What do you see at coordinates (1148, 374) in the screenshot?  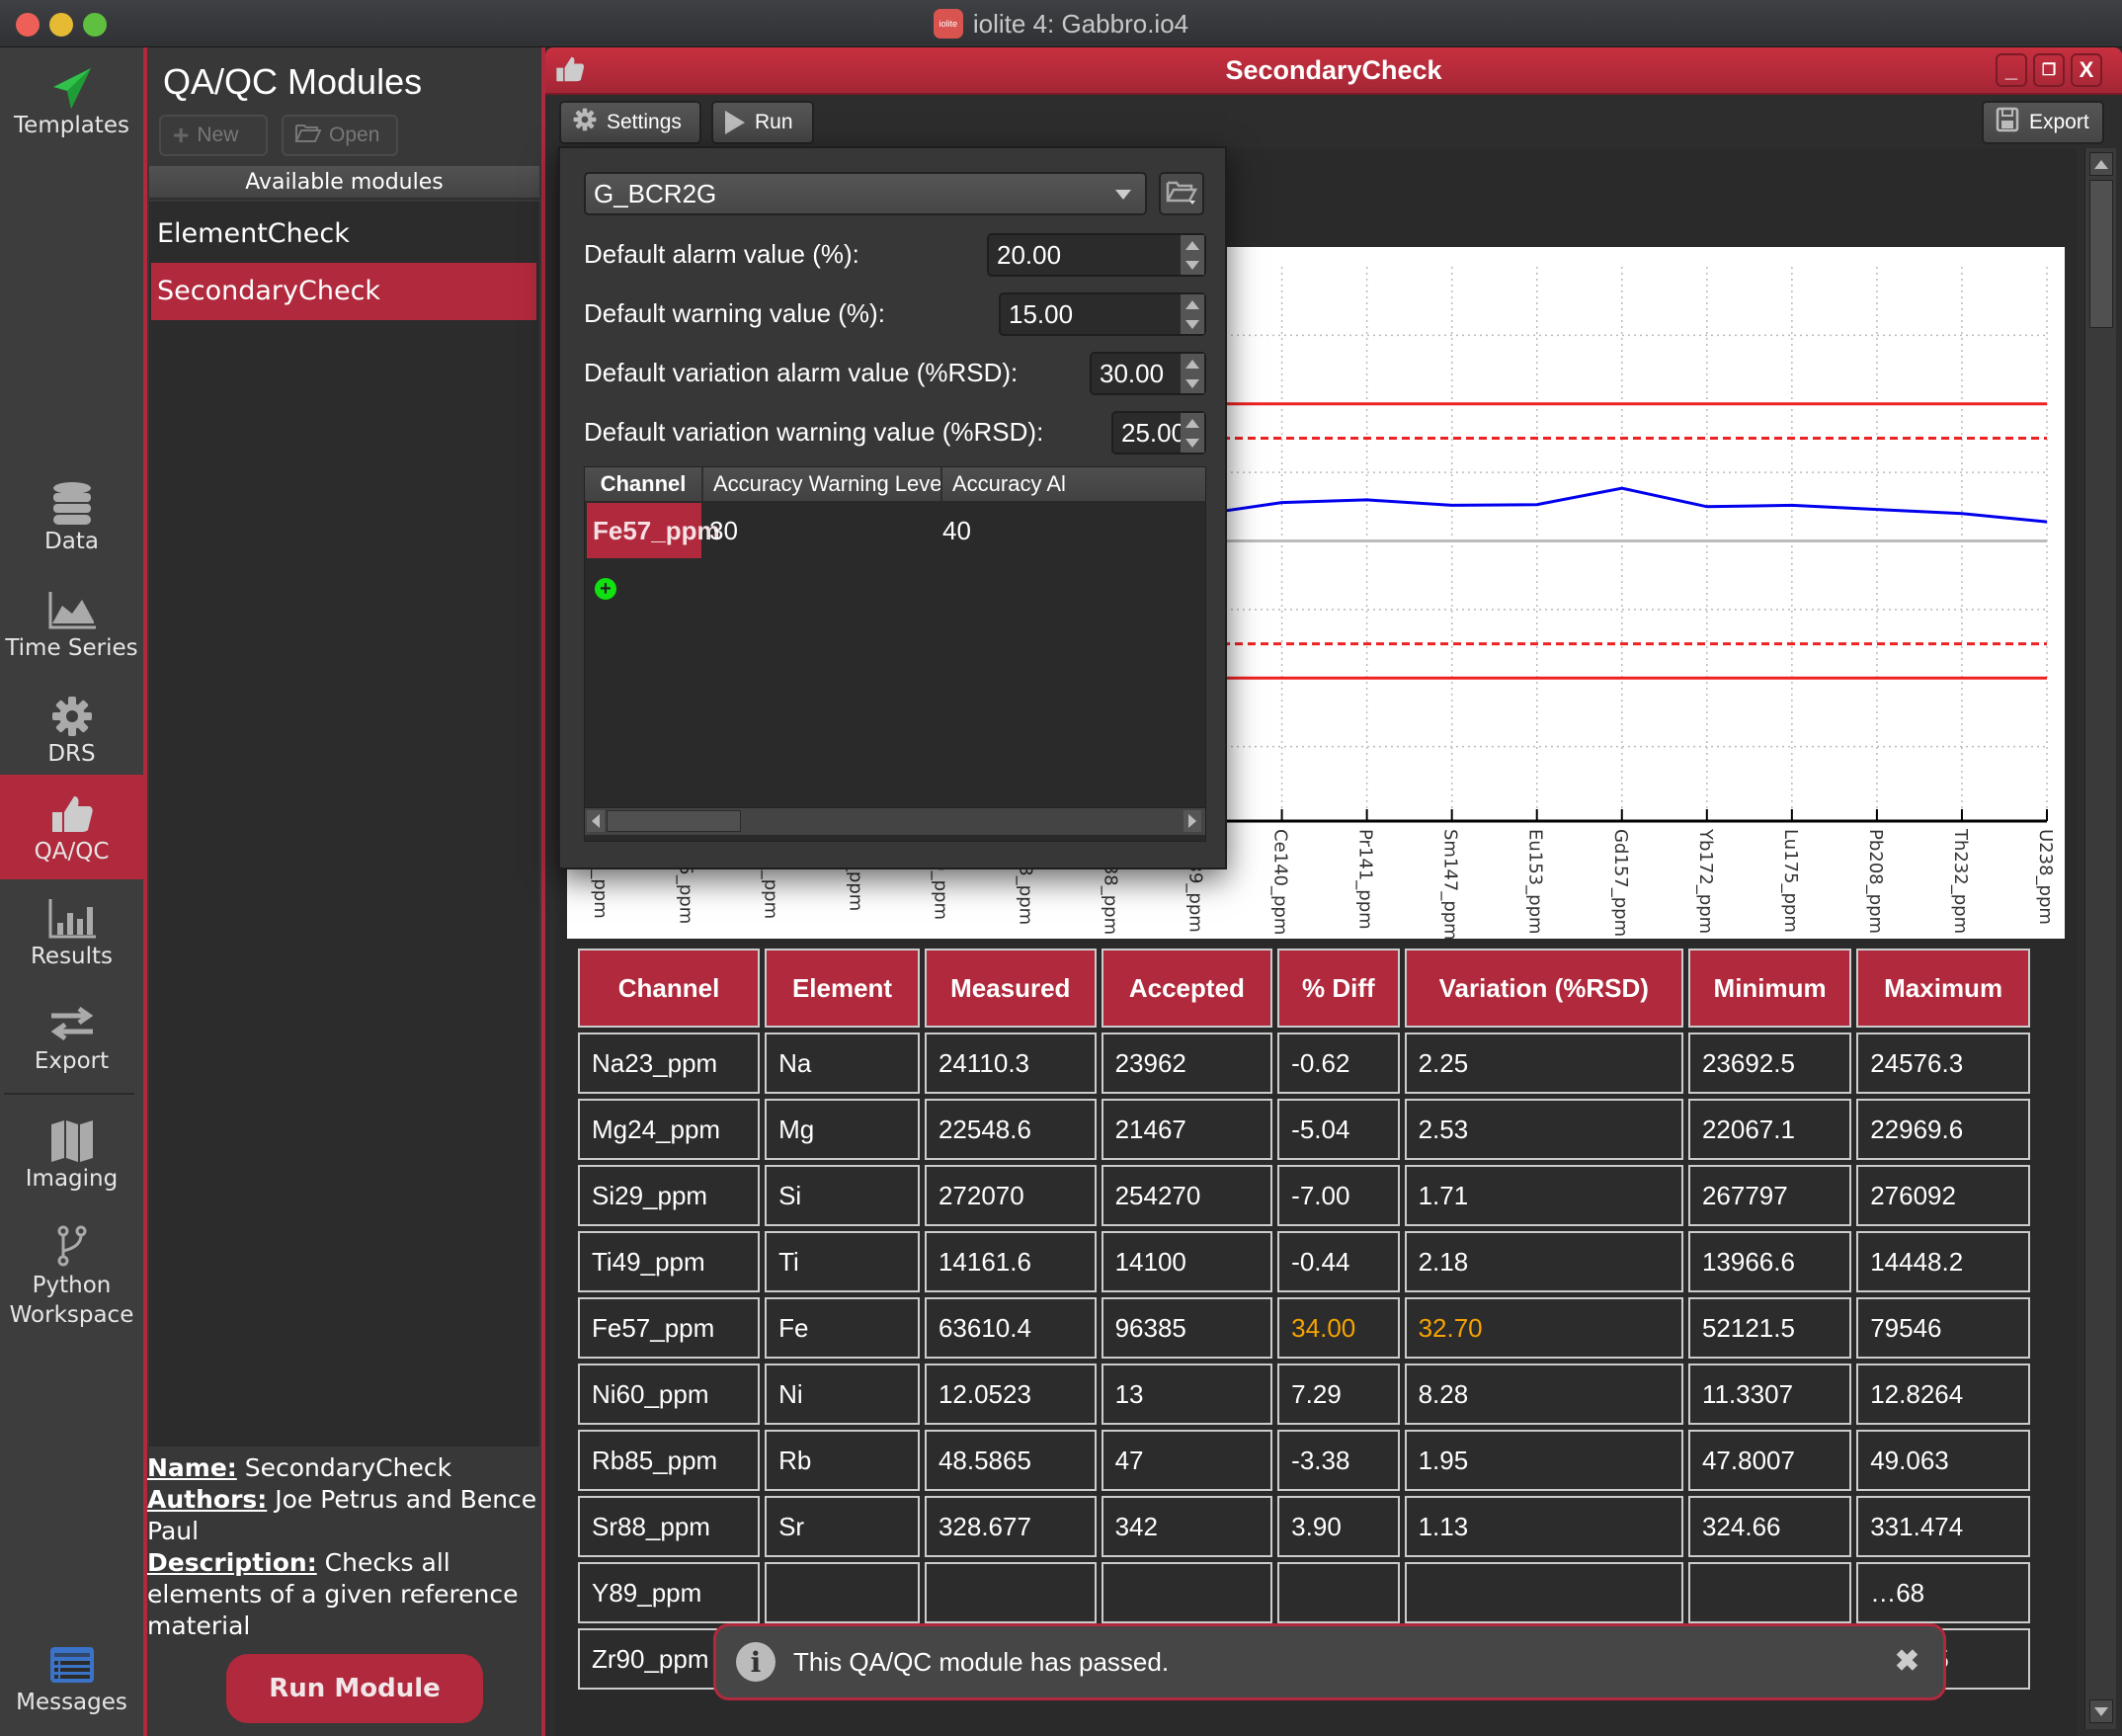 I see `variation-alarm-spinbox: 30.00` at bounding box center [1148, 374].